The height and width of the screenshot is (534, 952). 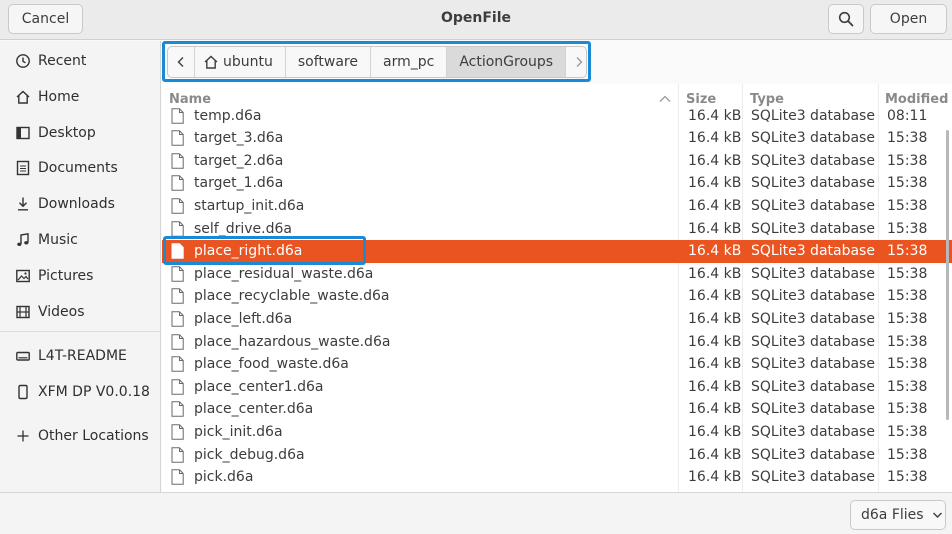 What do you see at coordinates (45, 19) in the screenshot?
I see `cancel-button: Cancel` at bounding box center [45, 19].